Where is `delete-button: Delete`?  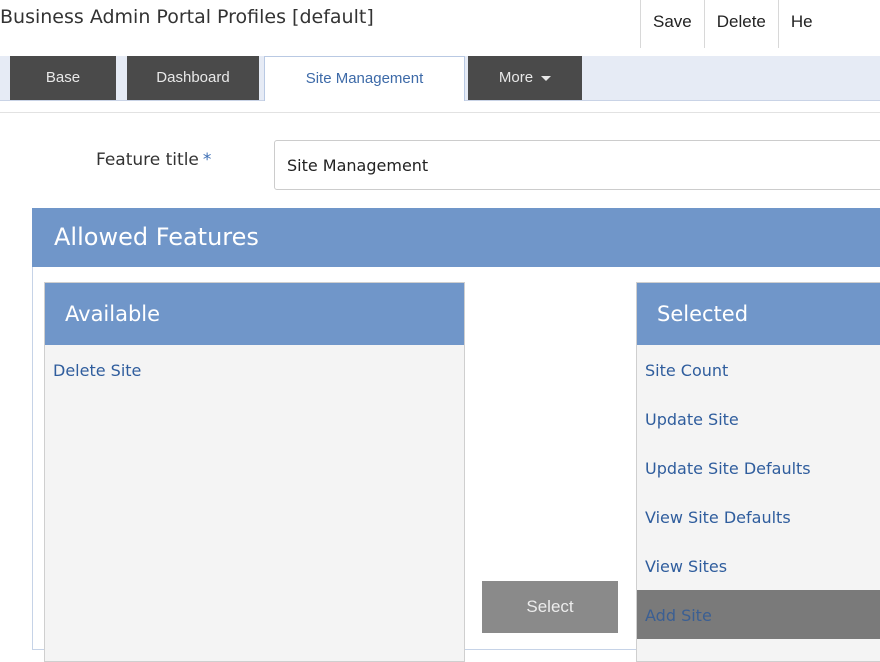 delete-button: Delete is located at coordinates (740, 24).